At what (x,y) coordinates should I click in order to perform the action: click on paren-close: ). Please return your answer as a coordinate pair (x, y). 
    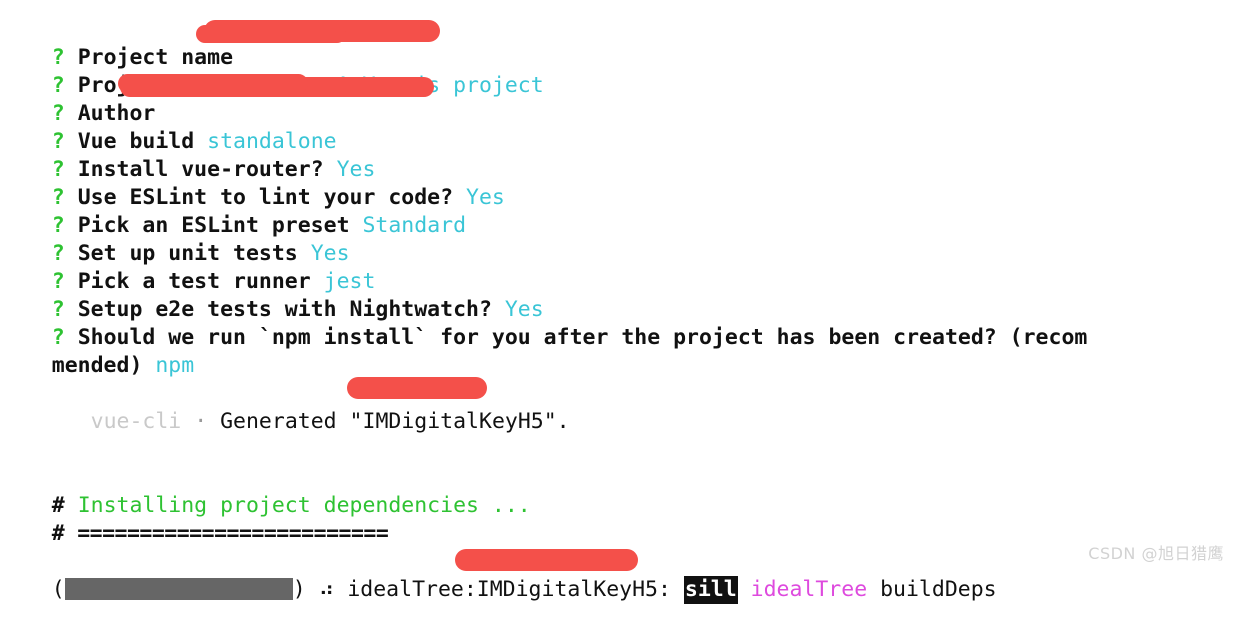
    Looking at the image, I should click on (299, 589).